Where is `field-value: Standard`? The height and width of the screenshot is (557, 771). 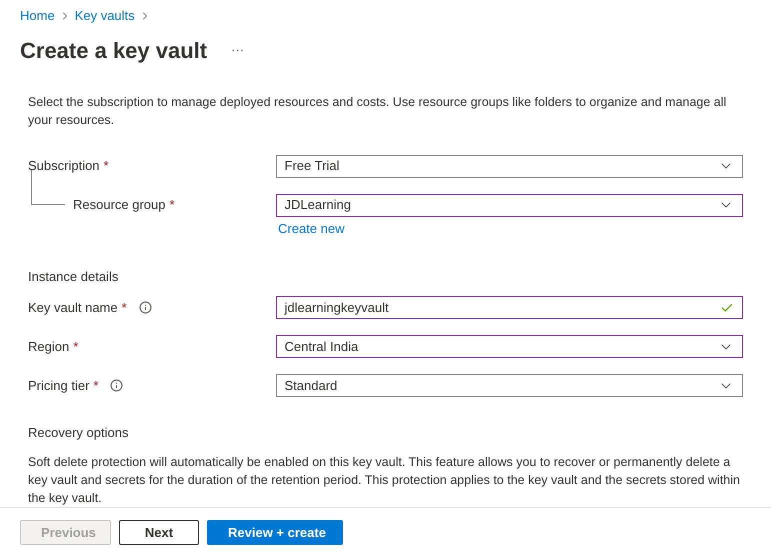 field-value: Standard is located at coordinates (311, 385).